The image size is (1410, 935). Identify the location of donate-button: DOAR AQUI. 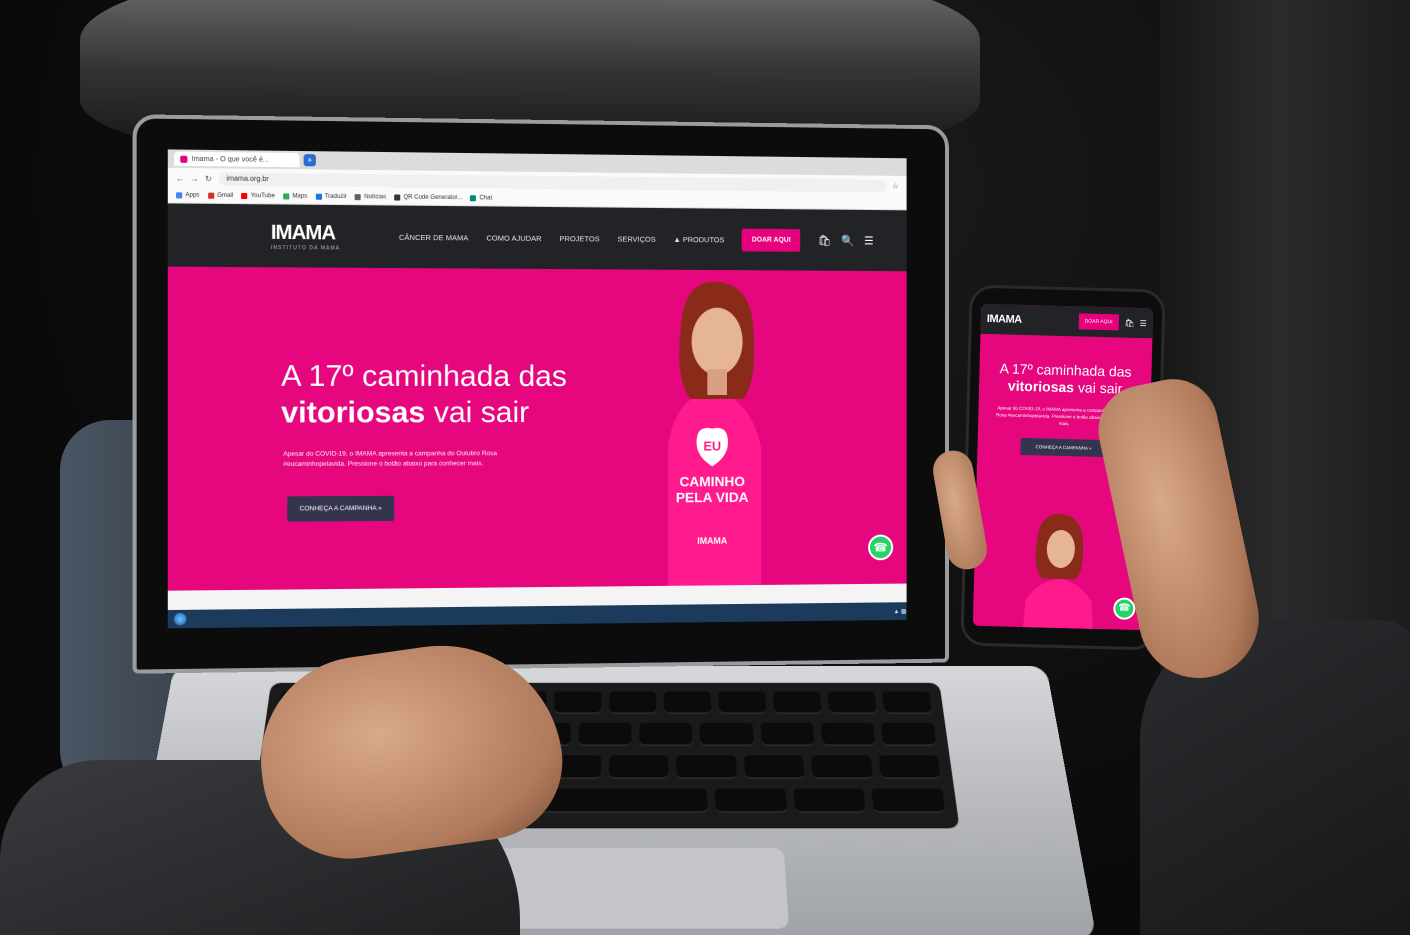
(771, 240).